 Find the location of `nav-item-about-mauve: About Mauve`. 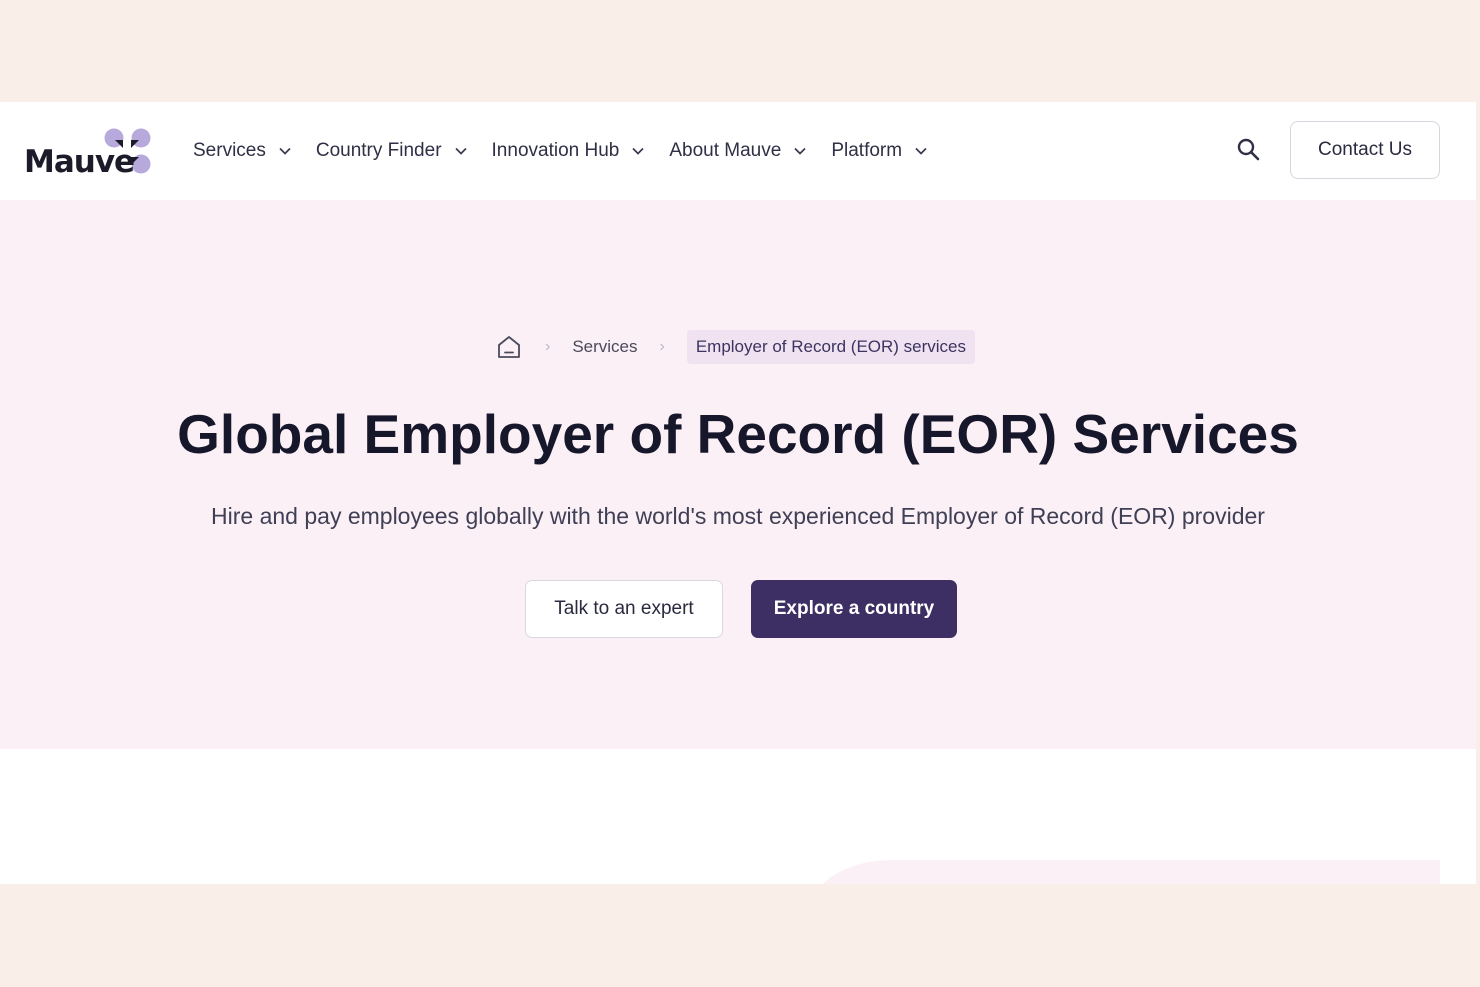

nav-item-about-mauve: About Mauve is located at coordinates (738, 151).